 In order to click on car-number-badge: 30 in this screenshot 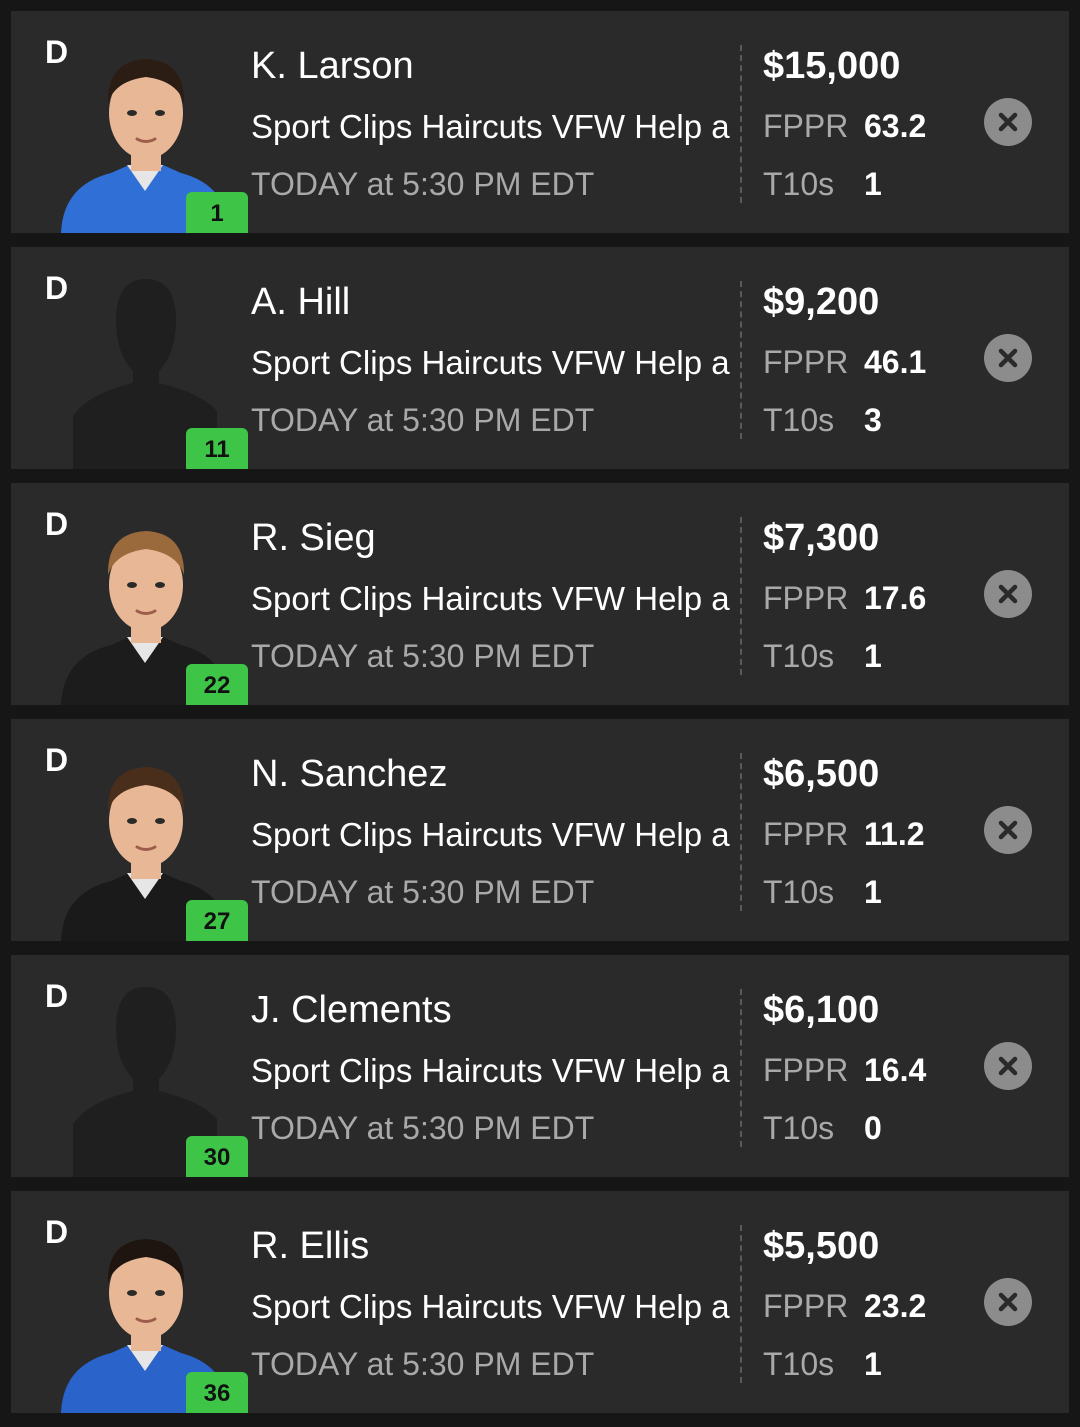, I will do `click(217, 1156)`.